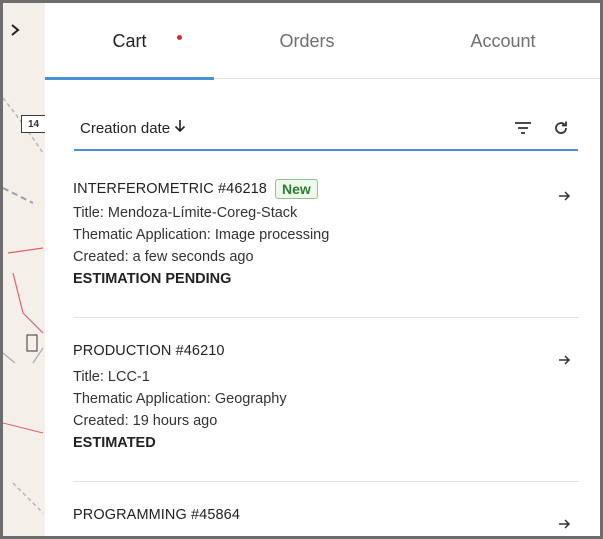 The image size is (603, 539). I want to click on item-id: PRODUCTION #46210, so click(149, 351).